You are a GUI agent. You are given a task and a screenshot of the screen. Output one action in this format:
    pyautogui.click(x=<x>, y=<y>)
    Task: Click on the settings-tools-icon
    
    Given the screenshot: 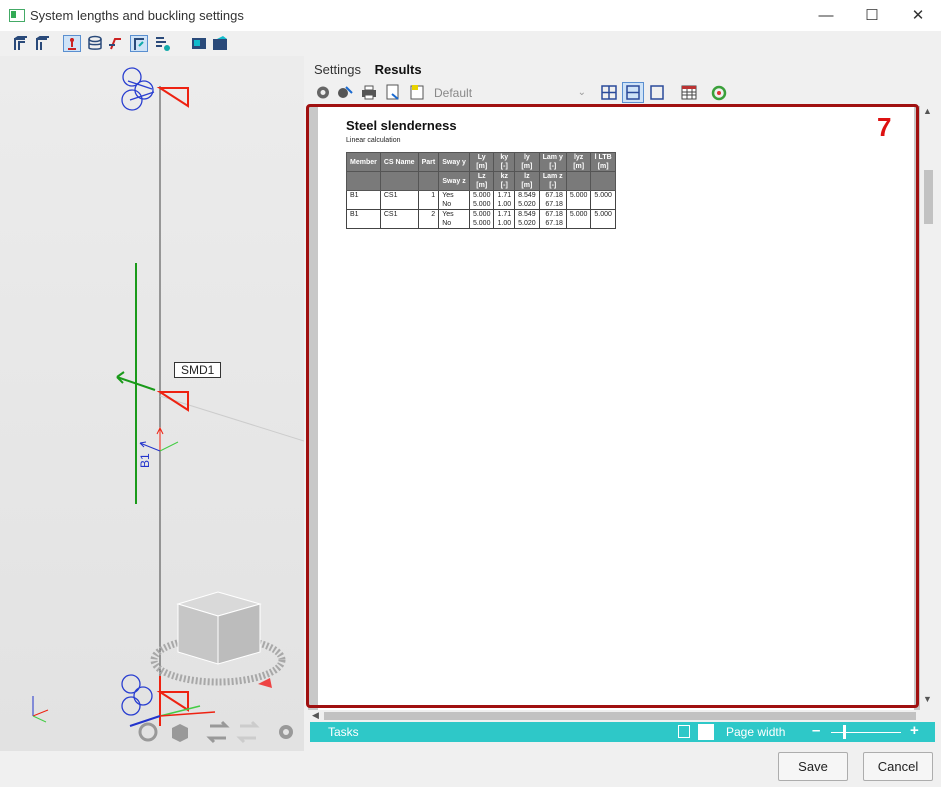 What is the action you would take?
    pyautogui.click(x=345, y=92)
    